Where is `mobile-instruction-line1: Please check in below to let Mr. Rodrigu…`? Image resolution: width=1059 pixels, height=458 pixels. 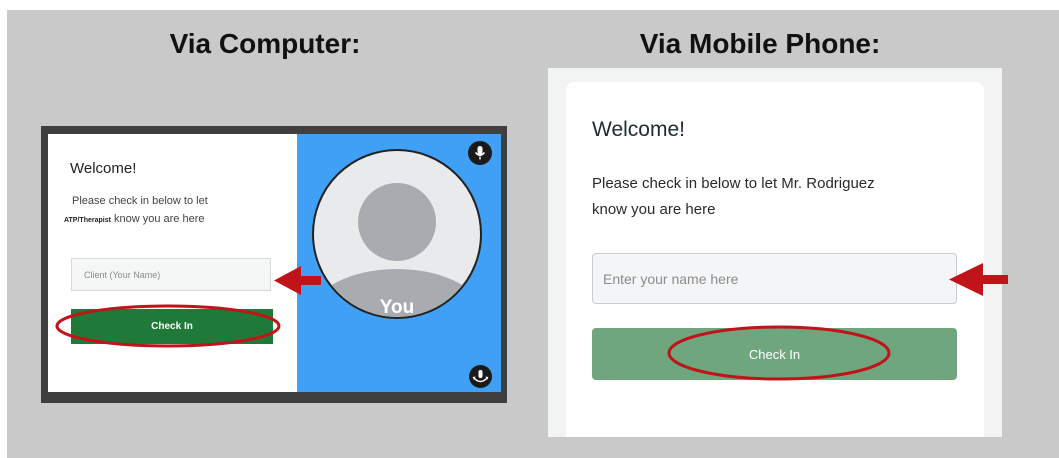 mobile-instruction-line1: Please check in below to let Mr. Rodrigu… is located at coordinates (733, 183).